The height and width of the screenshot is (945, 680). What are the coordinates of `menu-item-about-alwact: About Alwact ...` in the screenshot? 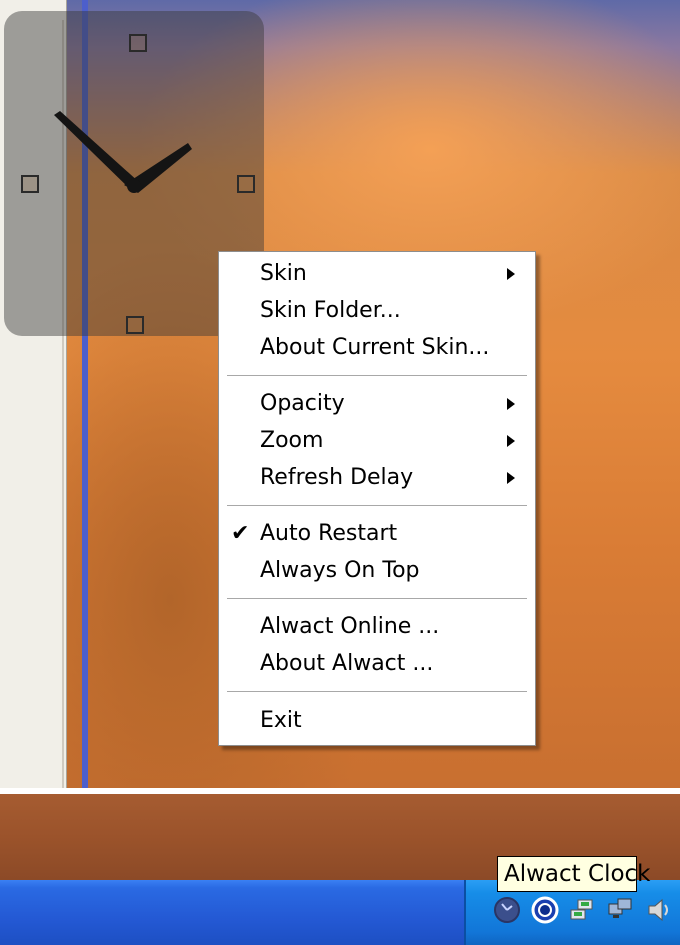 It's located at (377, 664).